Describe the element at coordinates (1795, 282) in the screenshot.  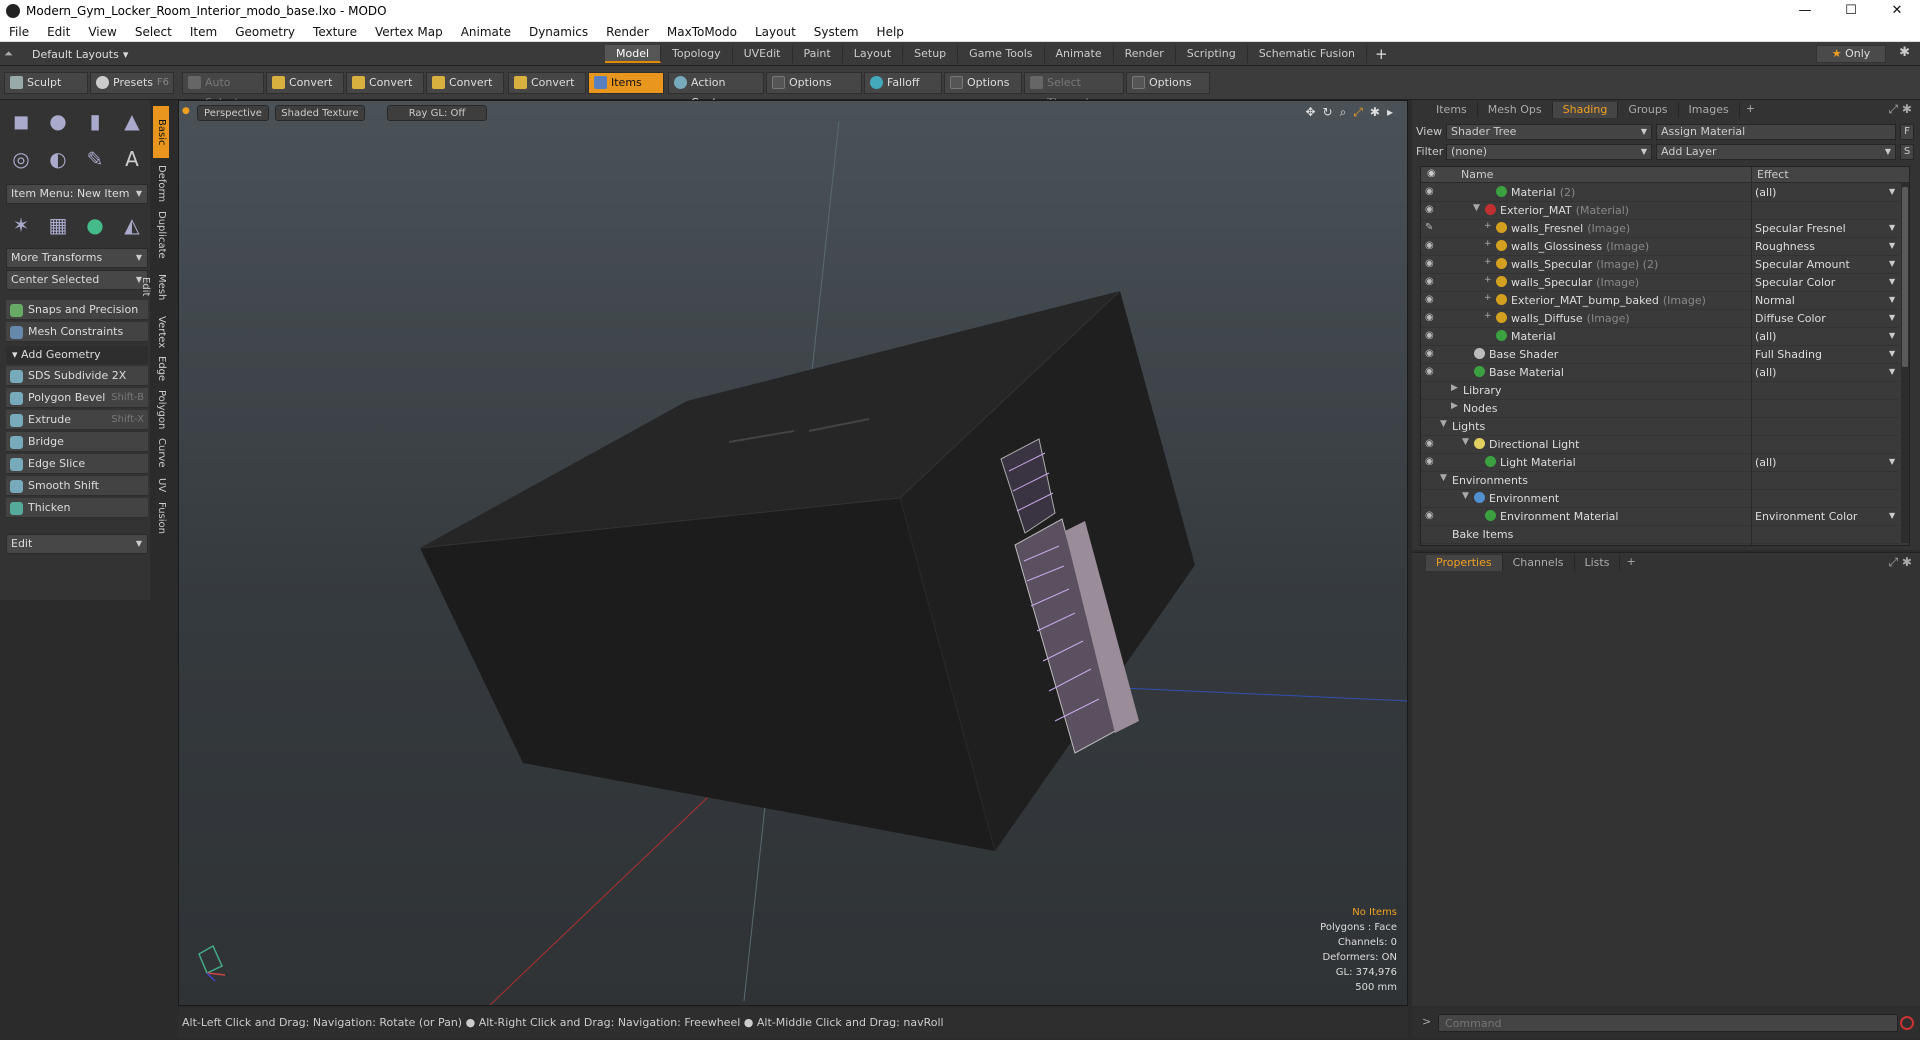
I see `effect-value: Specular Color` at that location.